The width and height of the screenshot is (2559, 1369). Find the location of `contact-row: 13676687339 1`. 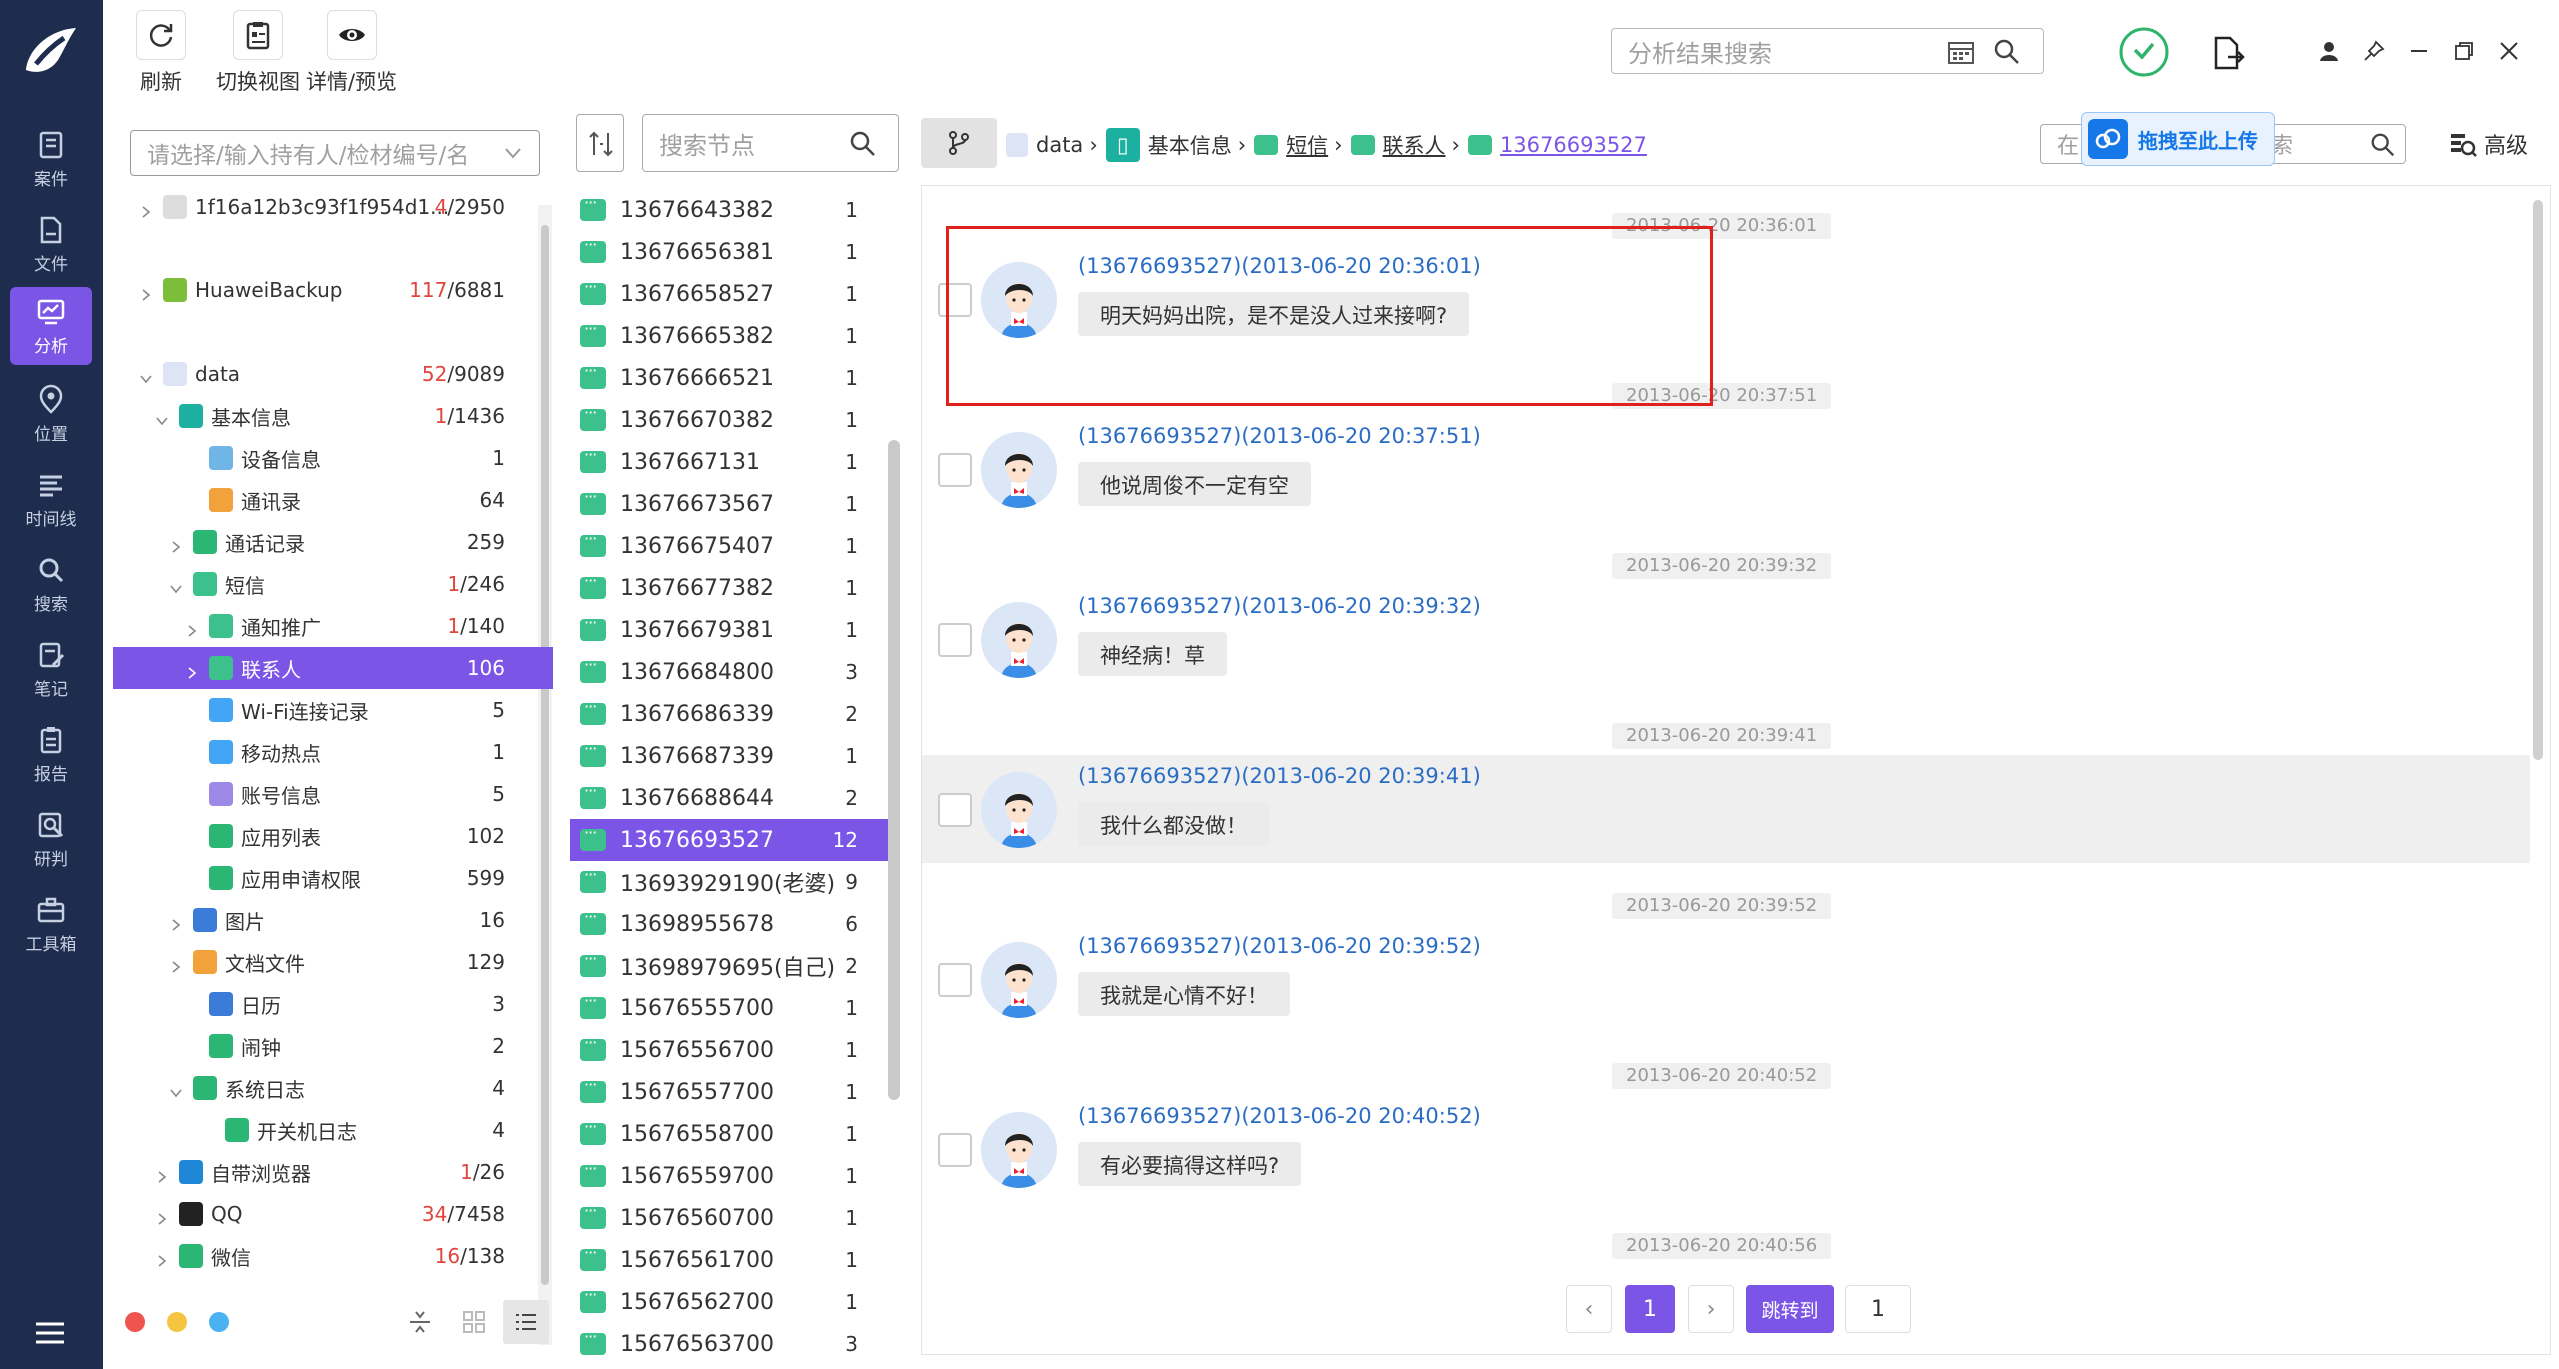

contact-row: 13676687339 1 is located at coordinates (729, 756).